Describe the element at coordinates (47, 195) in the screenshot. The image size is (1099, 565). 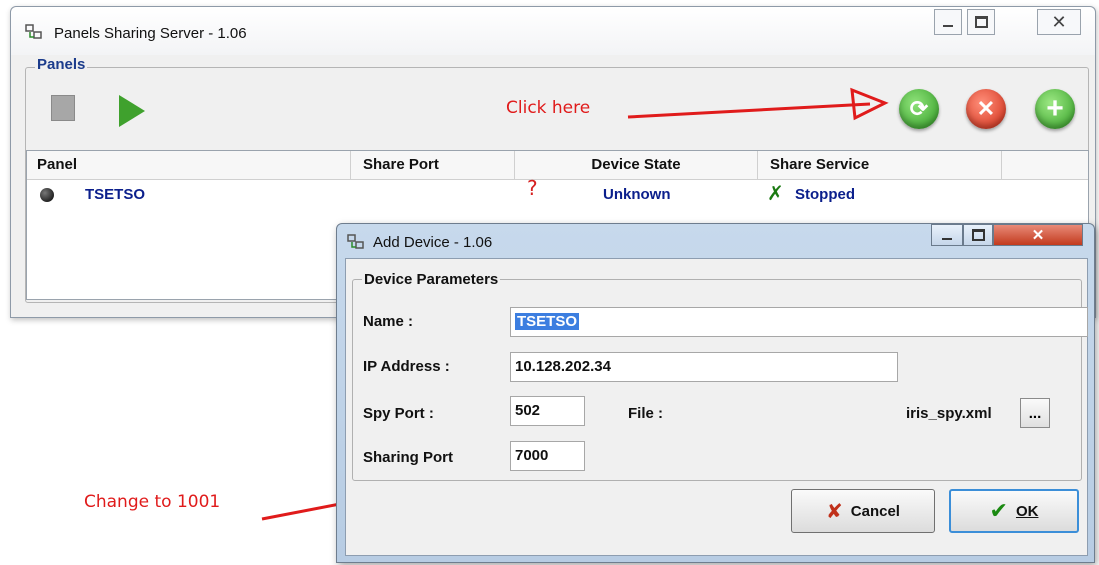
I see `status-dot-icon` at that location.